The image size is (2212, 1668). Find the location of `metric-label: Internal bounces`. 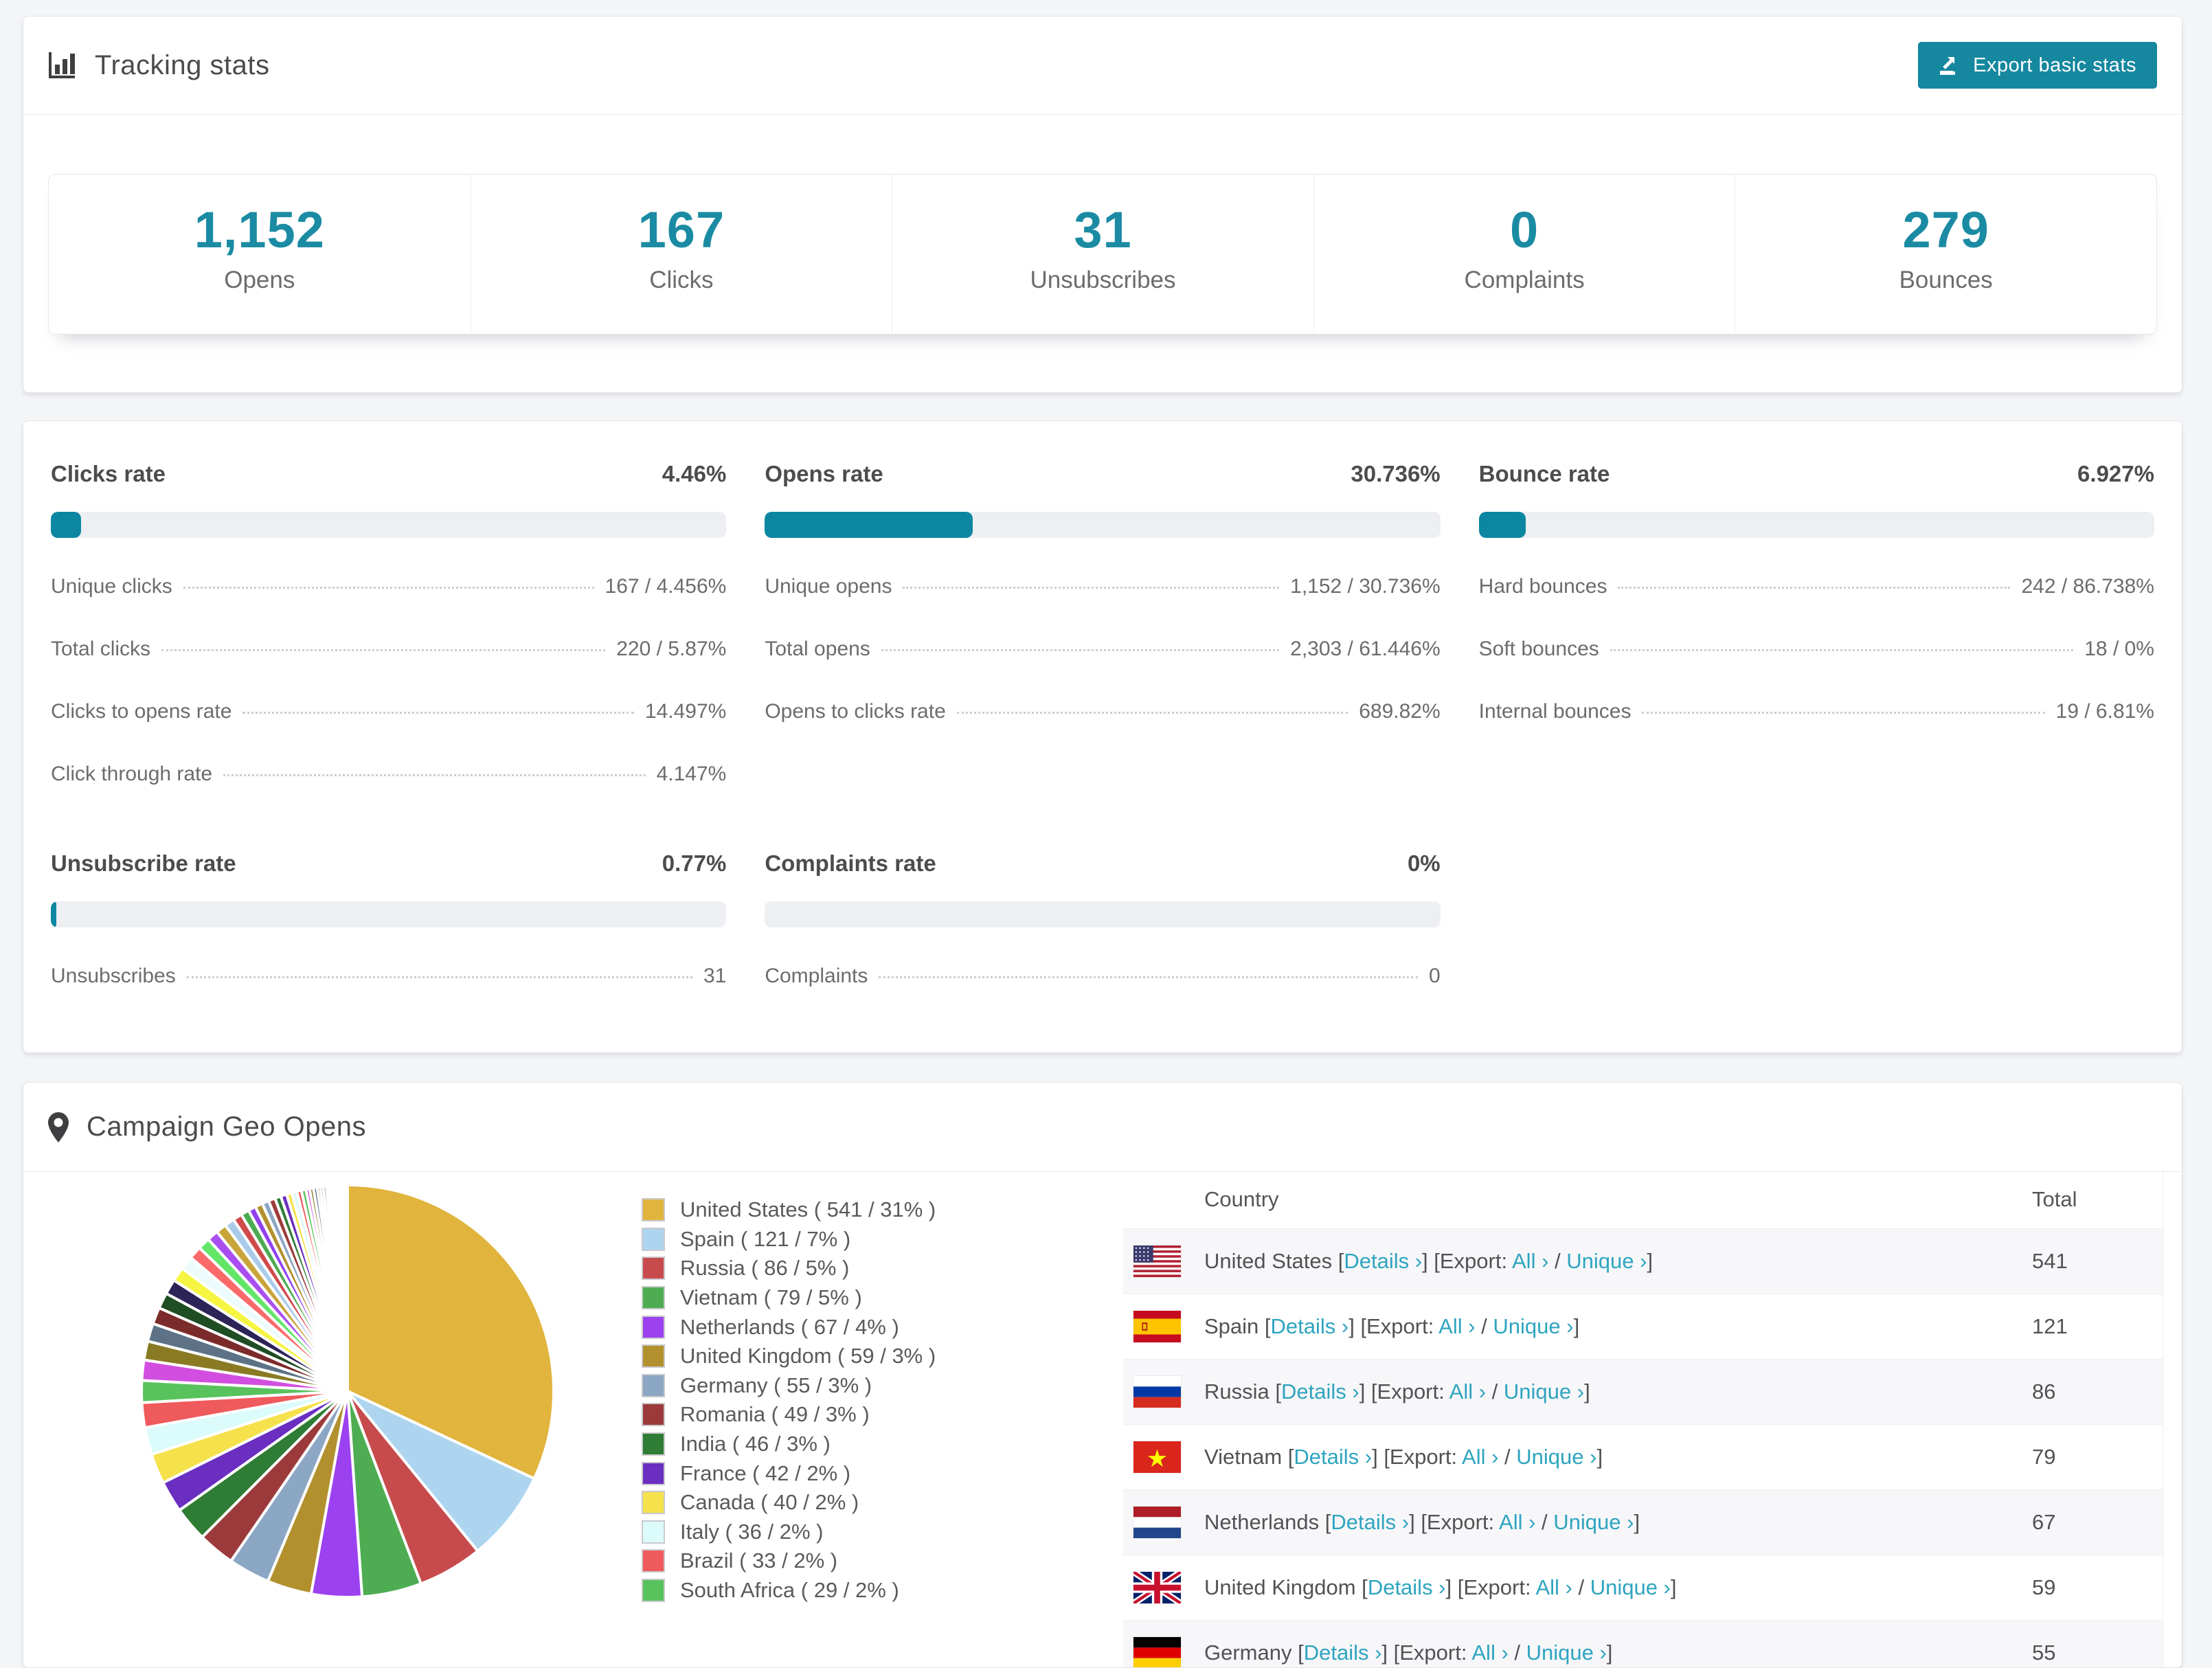

metric-label: Internal bounces is located at coordinates (1555, 712).